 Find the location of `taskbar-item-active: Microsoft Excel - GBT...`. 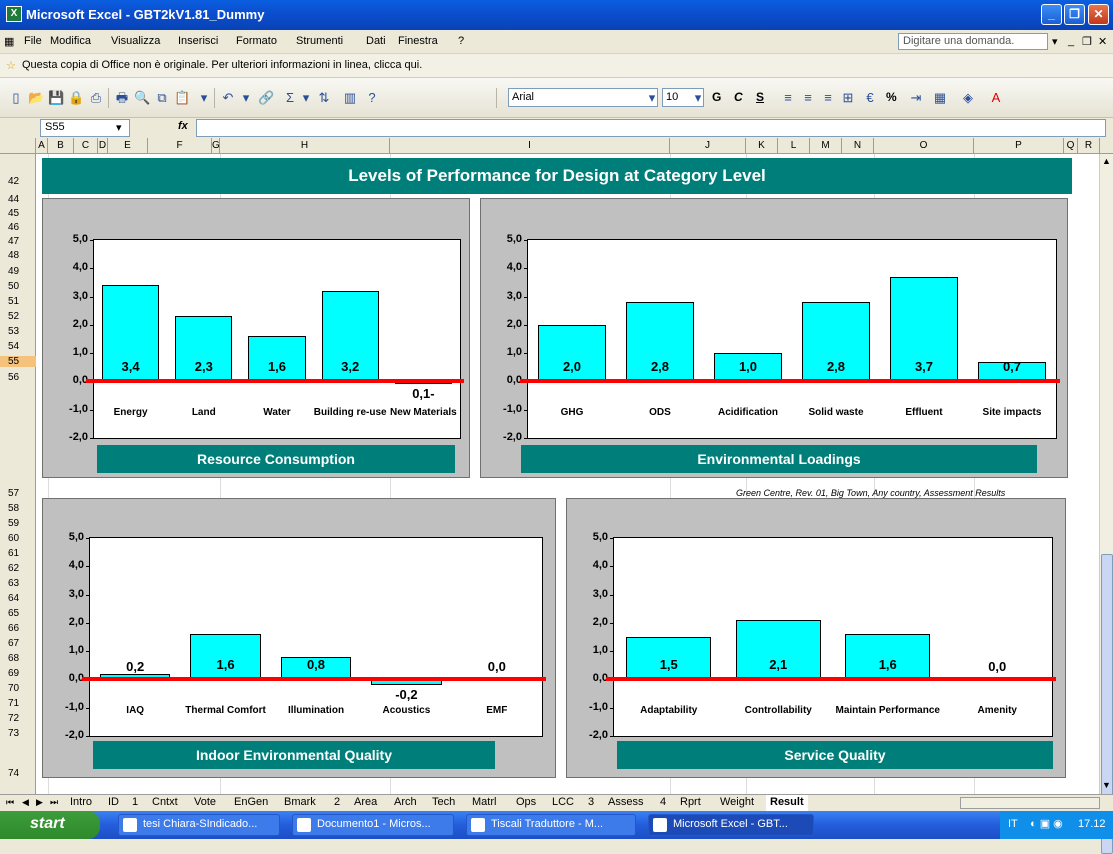

taskbar-item-active: Microsoft Excel - GBT... is located at coordinates (731, 825).